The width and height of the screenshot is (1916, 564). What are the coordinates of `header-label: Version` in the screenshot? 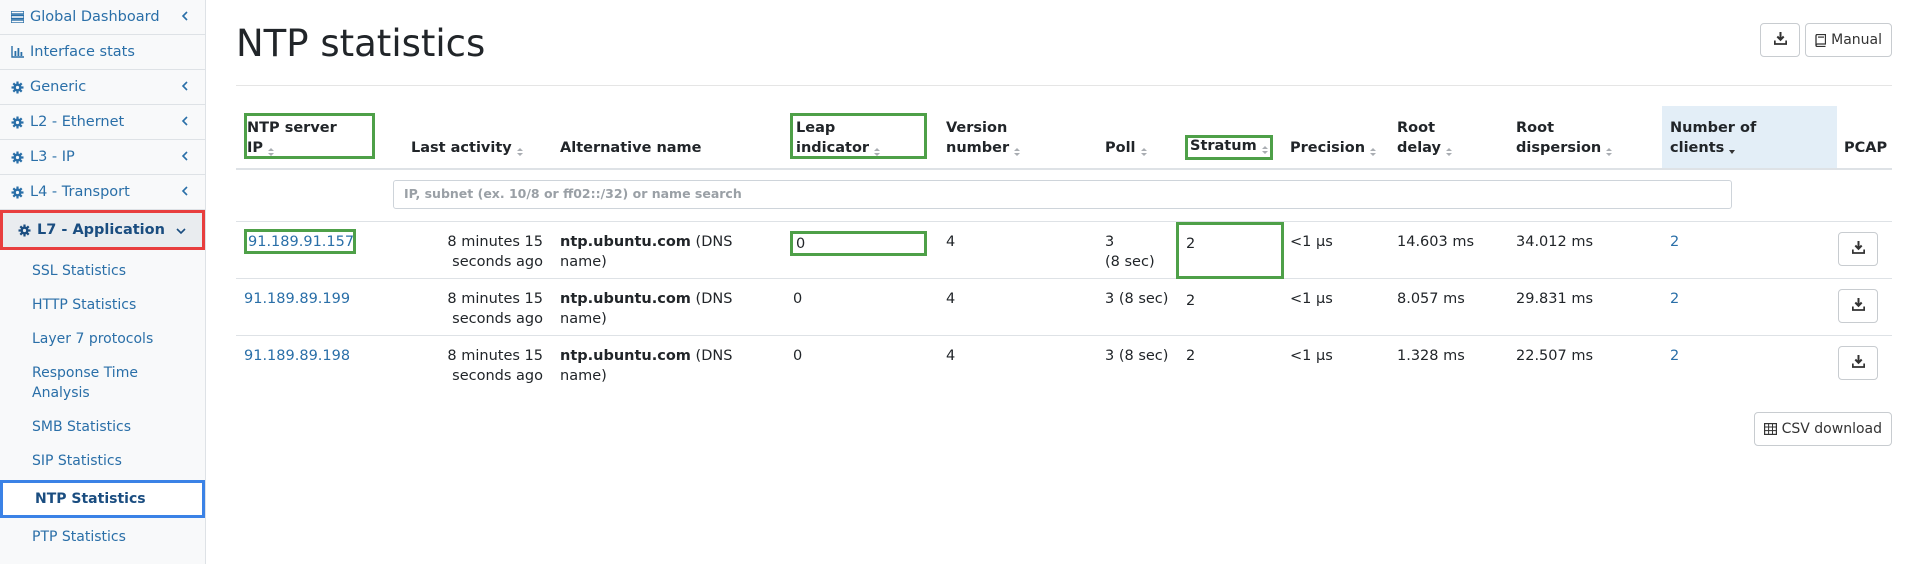 It's located at (977, 128).